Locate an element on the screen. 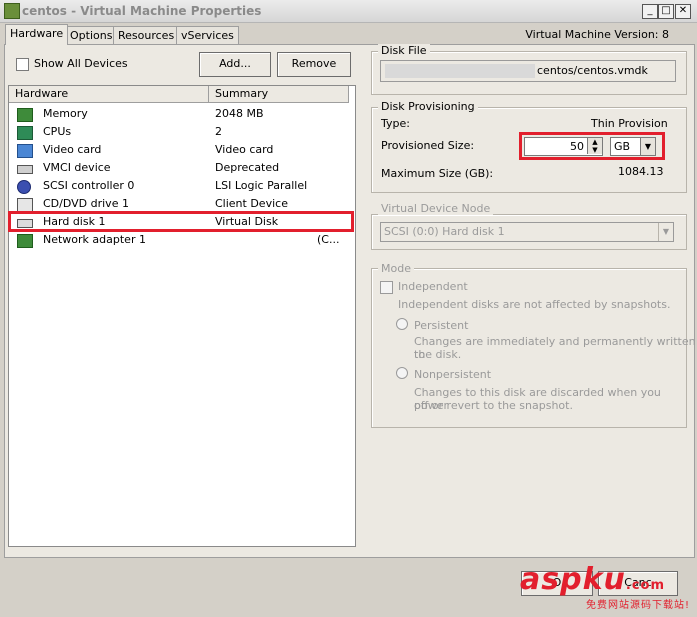 Image resolution: width=697 pixels, height=617 pixels. monitor-icon is located at coordinates (25, 151).